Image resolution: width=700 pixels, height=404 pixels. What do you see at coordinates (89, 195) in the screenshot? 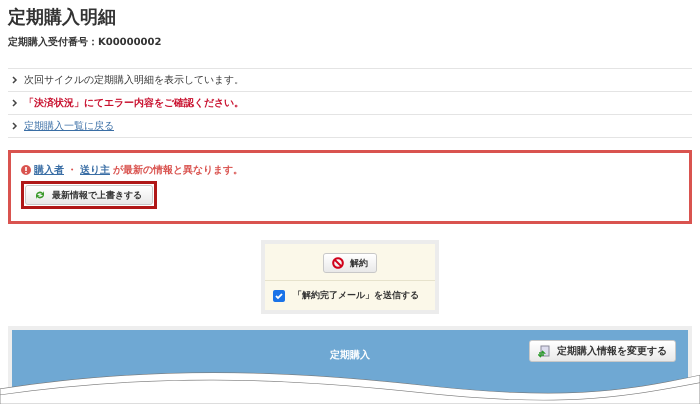
I see `overwrite-button: 最新情報で上書きする` at bounding box center [89, 195].